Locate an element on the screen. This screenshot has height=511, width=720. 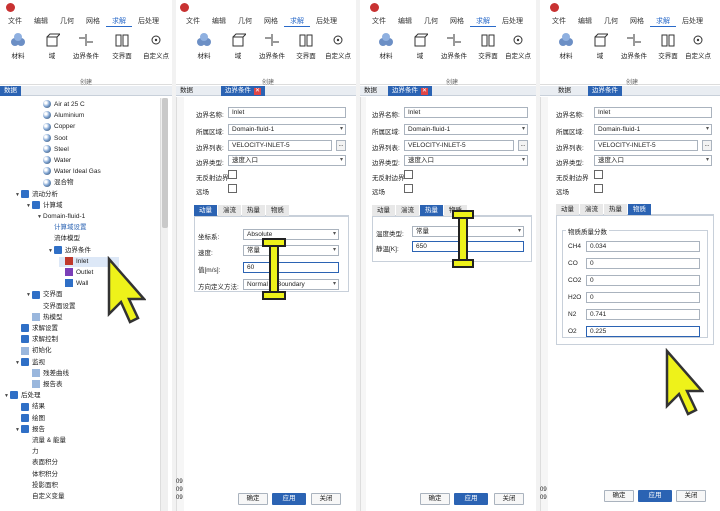
tree-item: 初始化 is located at coordinates (33, 351).